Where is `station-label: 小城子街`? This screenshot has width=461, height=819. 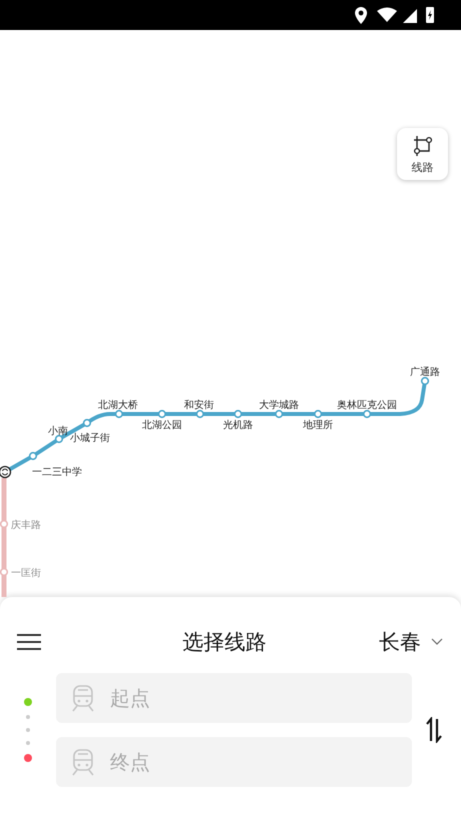 station-label: 小城子街 is located at coordinates (90, 438).